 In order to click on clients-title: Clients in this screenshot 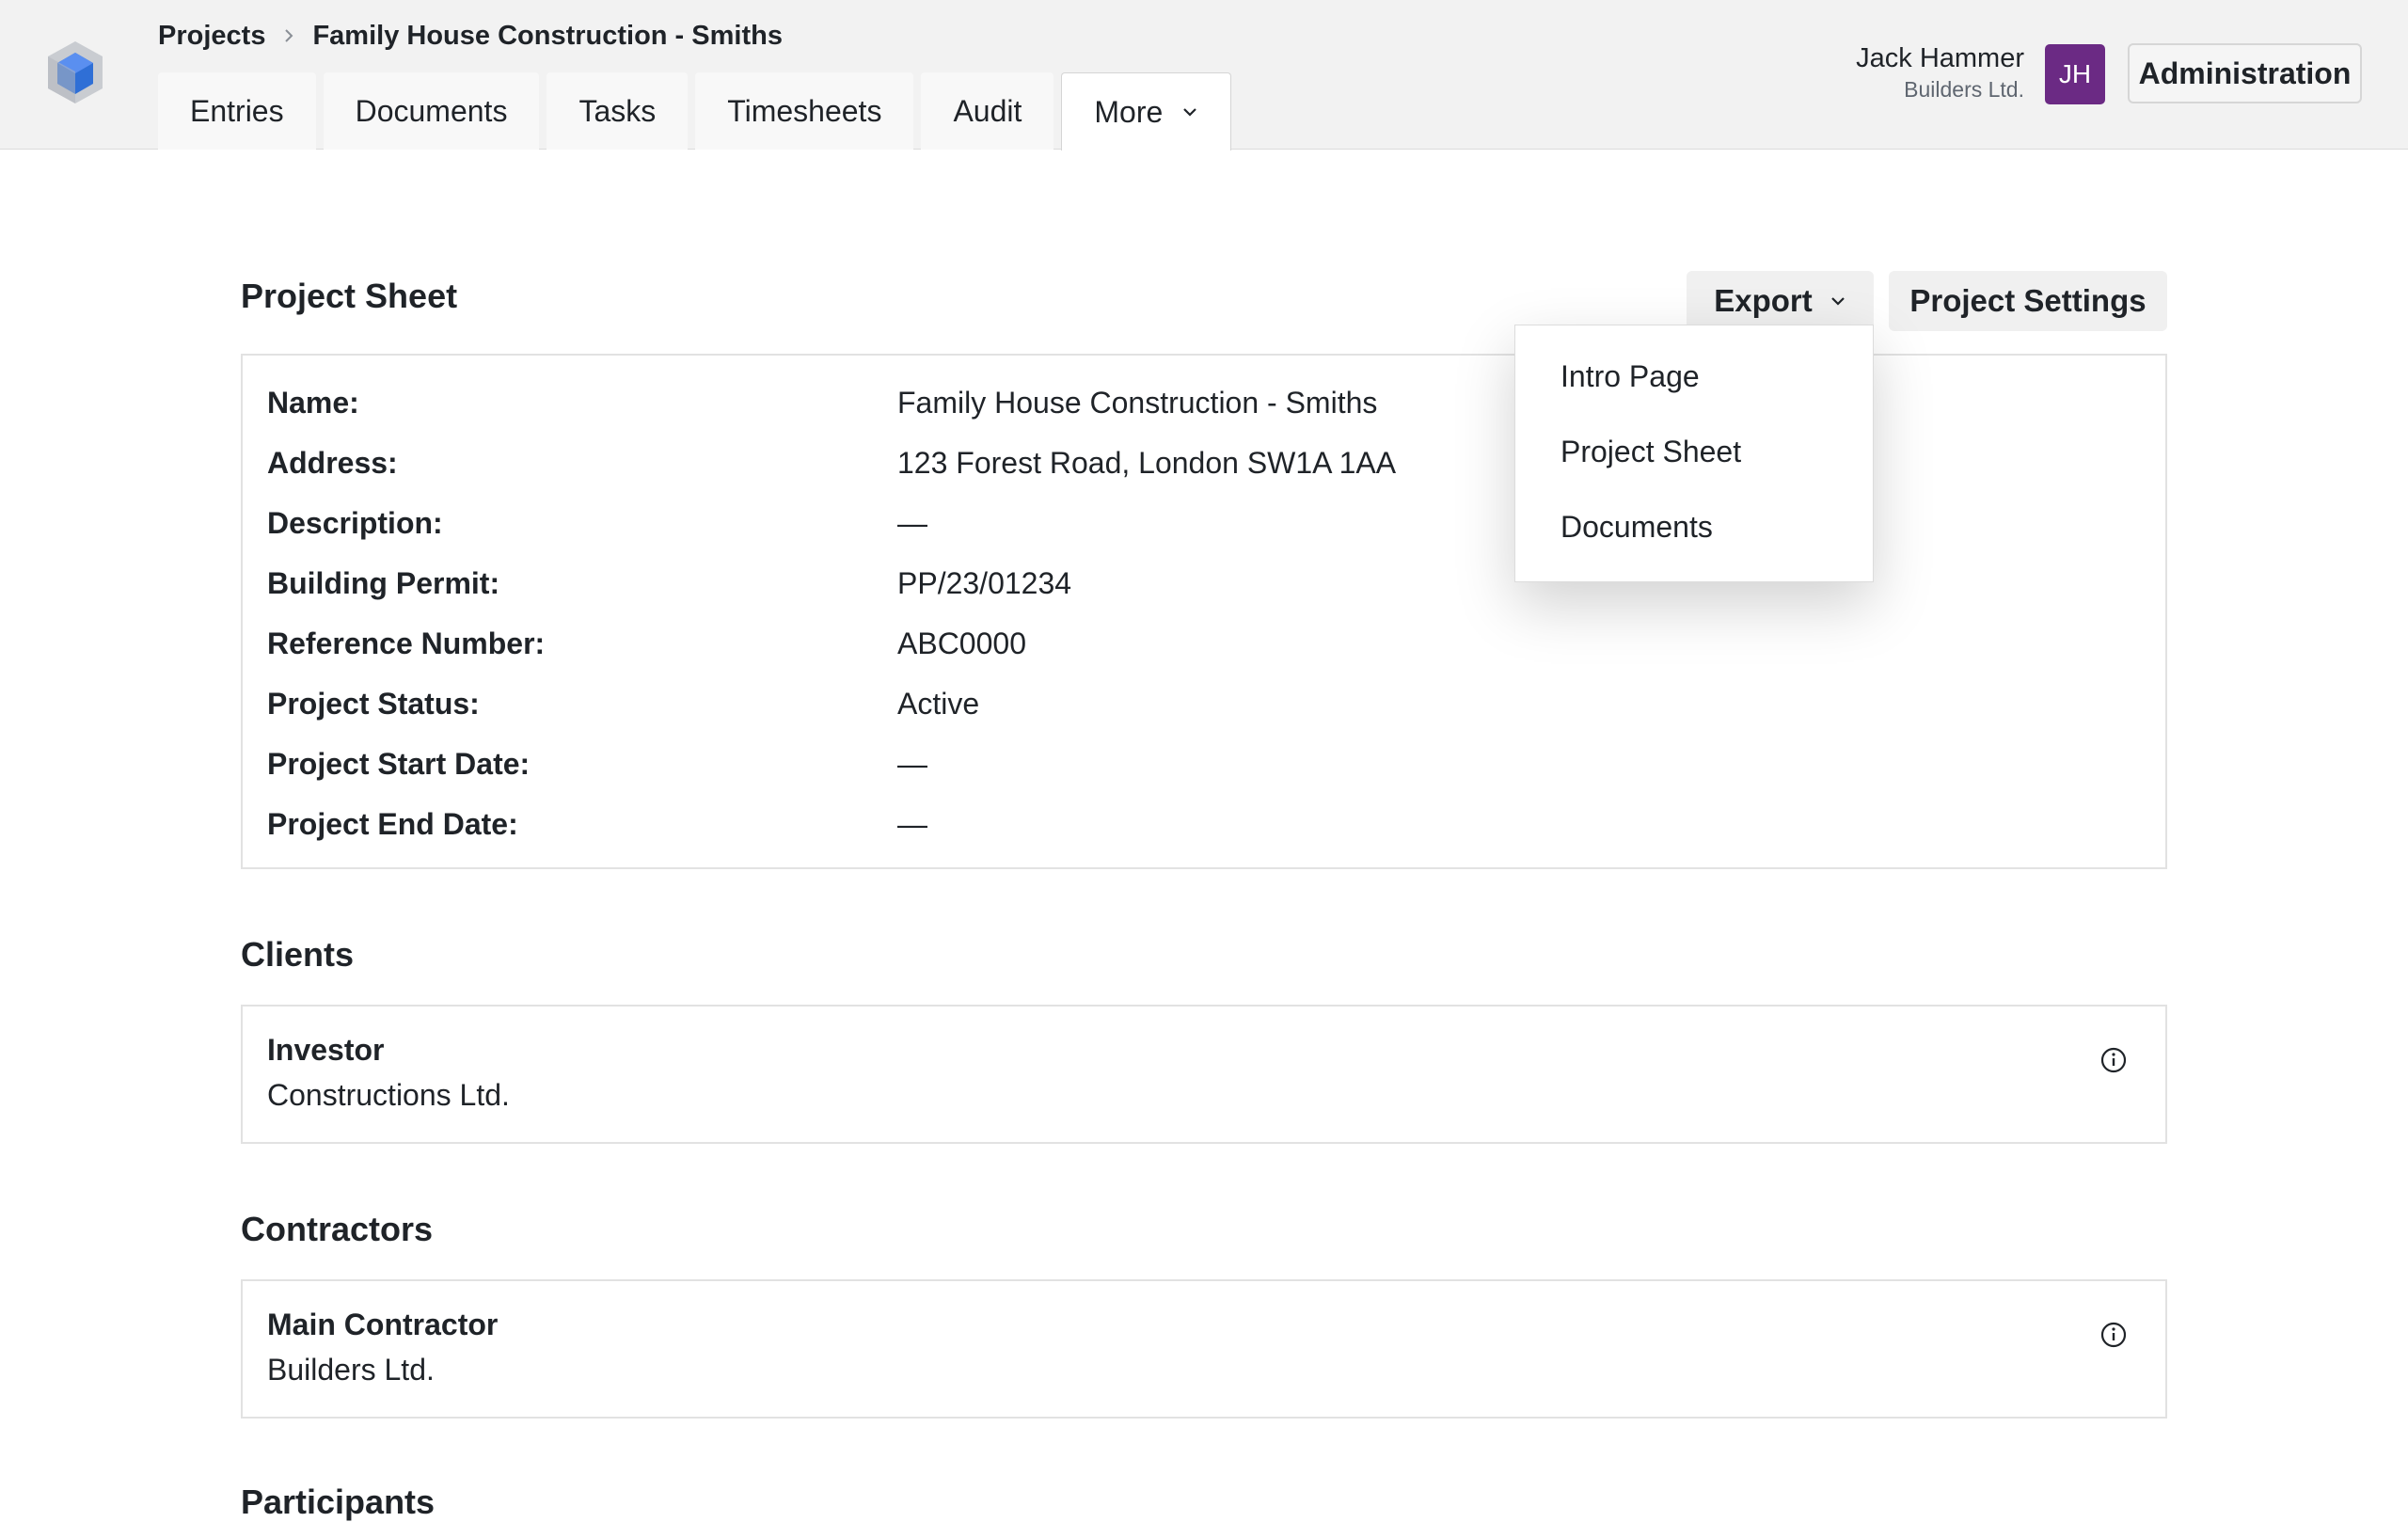, I will do `click(298, 955)`.